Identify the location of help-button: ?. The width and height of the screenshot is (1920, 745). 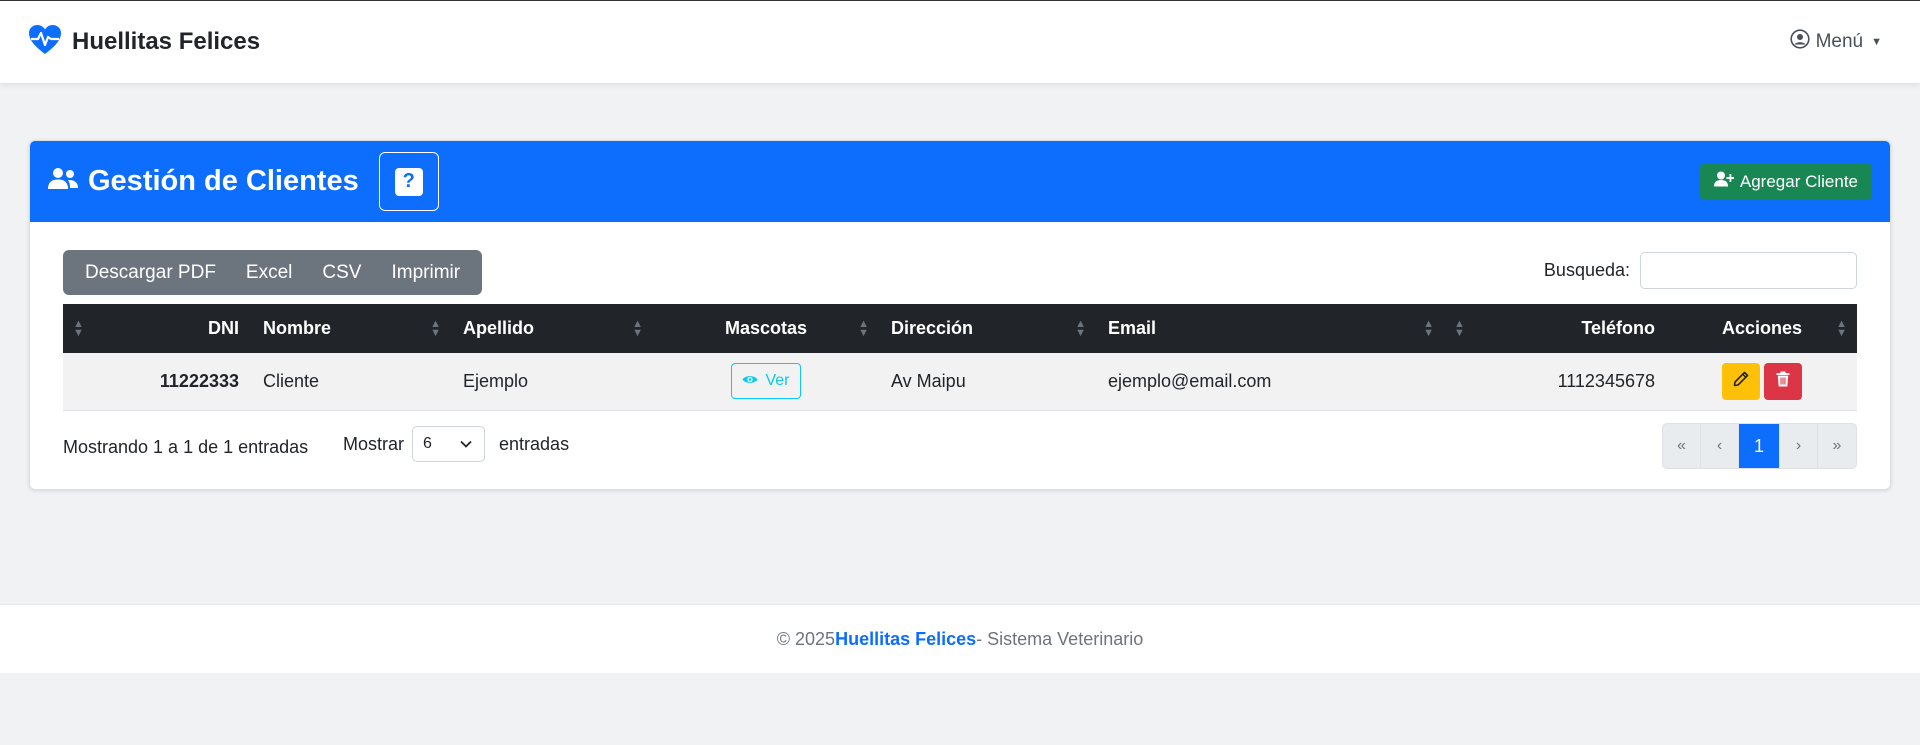
(408, 181).